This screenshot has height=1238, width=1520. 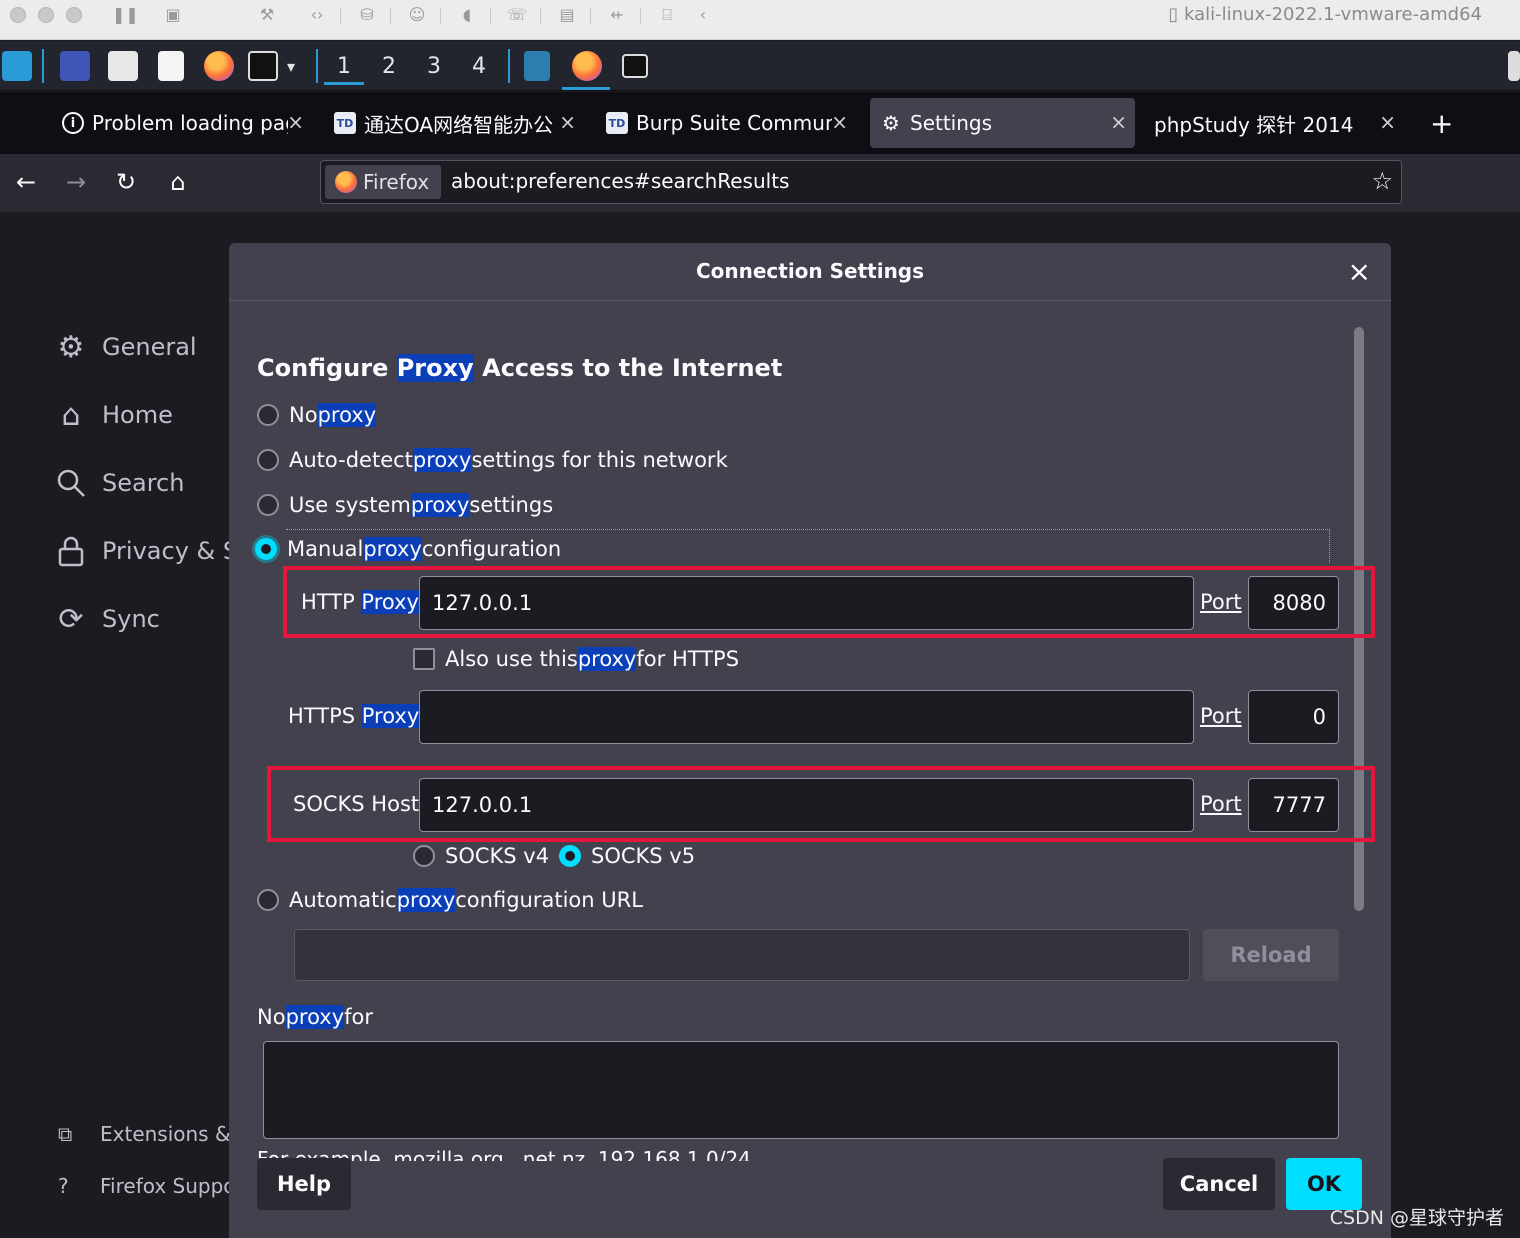 I want to click on cancel-button: Cancel, so click(x=1219, y=1184).